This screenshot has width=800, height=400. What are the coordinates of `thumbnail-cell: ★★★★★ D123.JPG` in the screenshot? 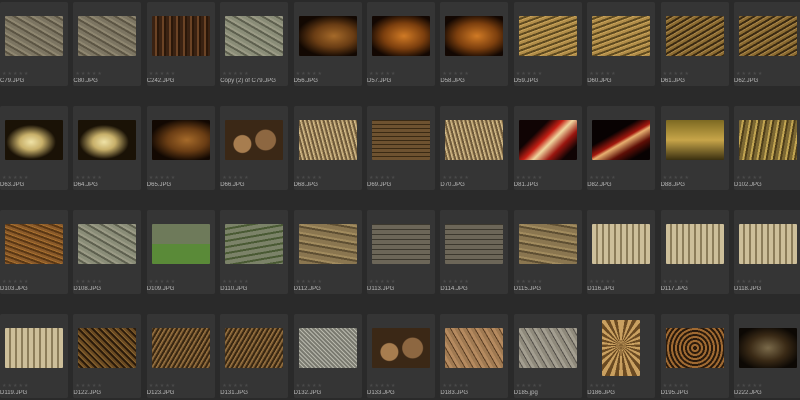 It's located at (180, 356).